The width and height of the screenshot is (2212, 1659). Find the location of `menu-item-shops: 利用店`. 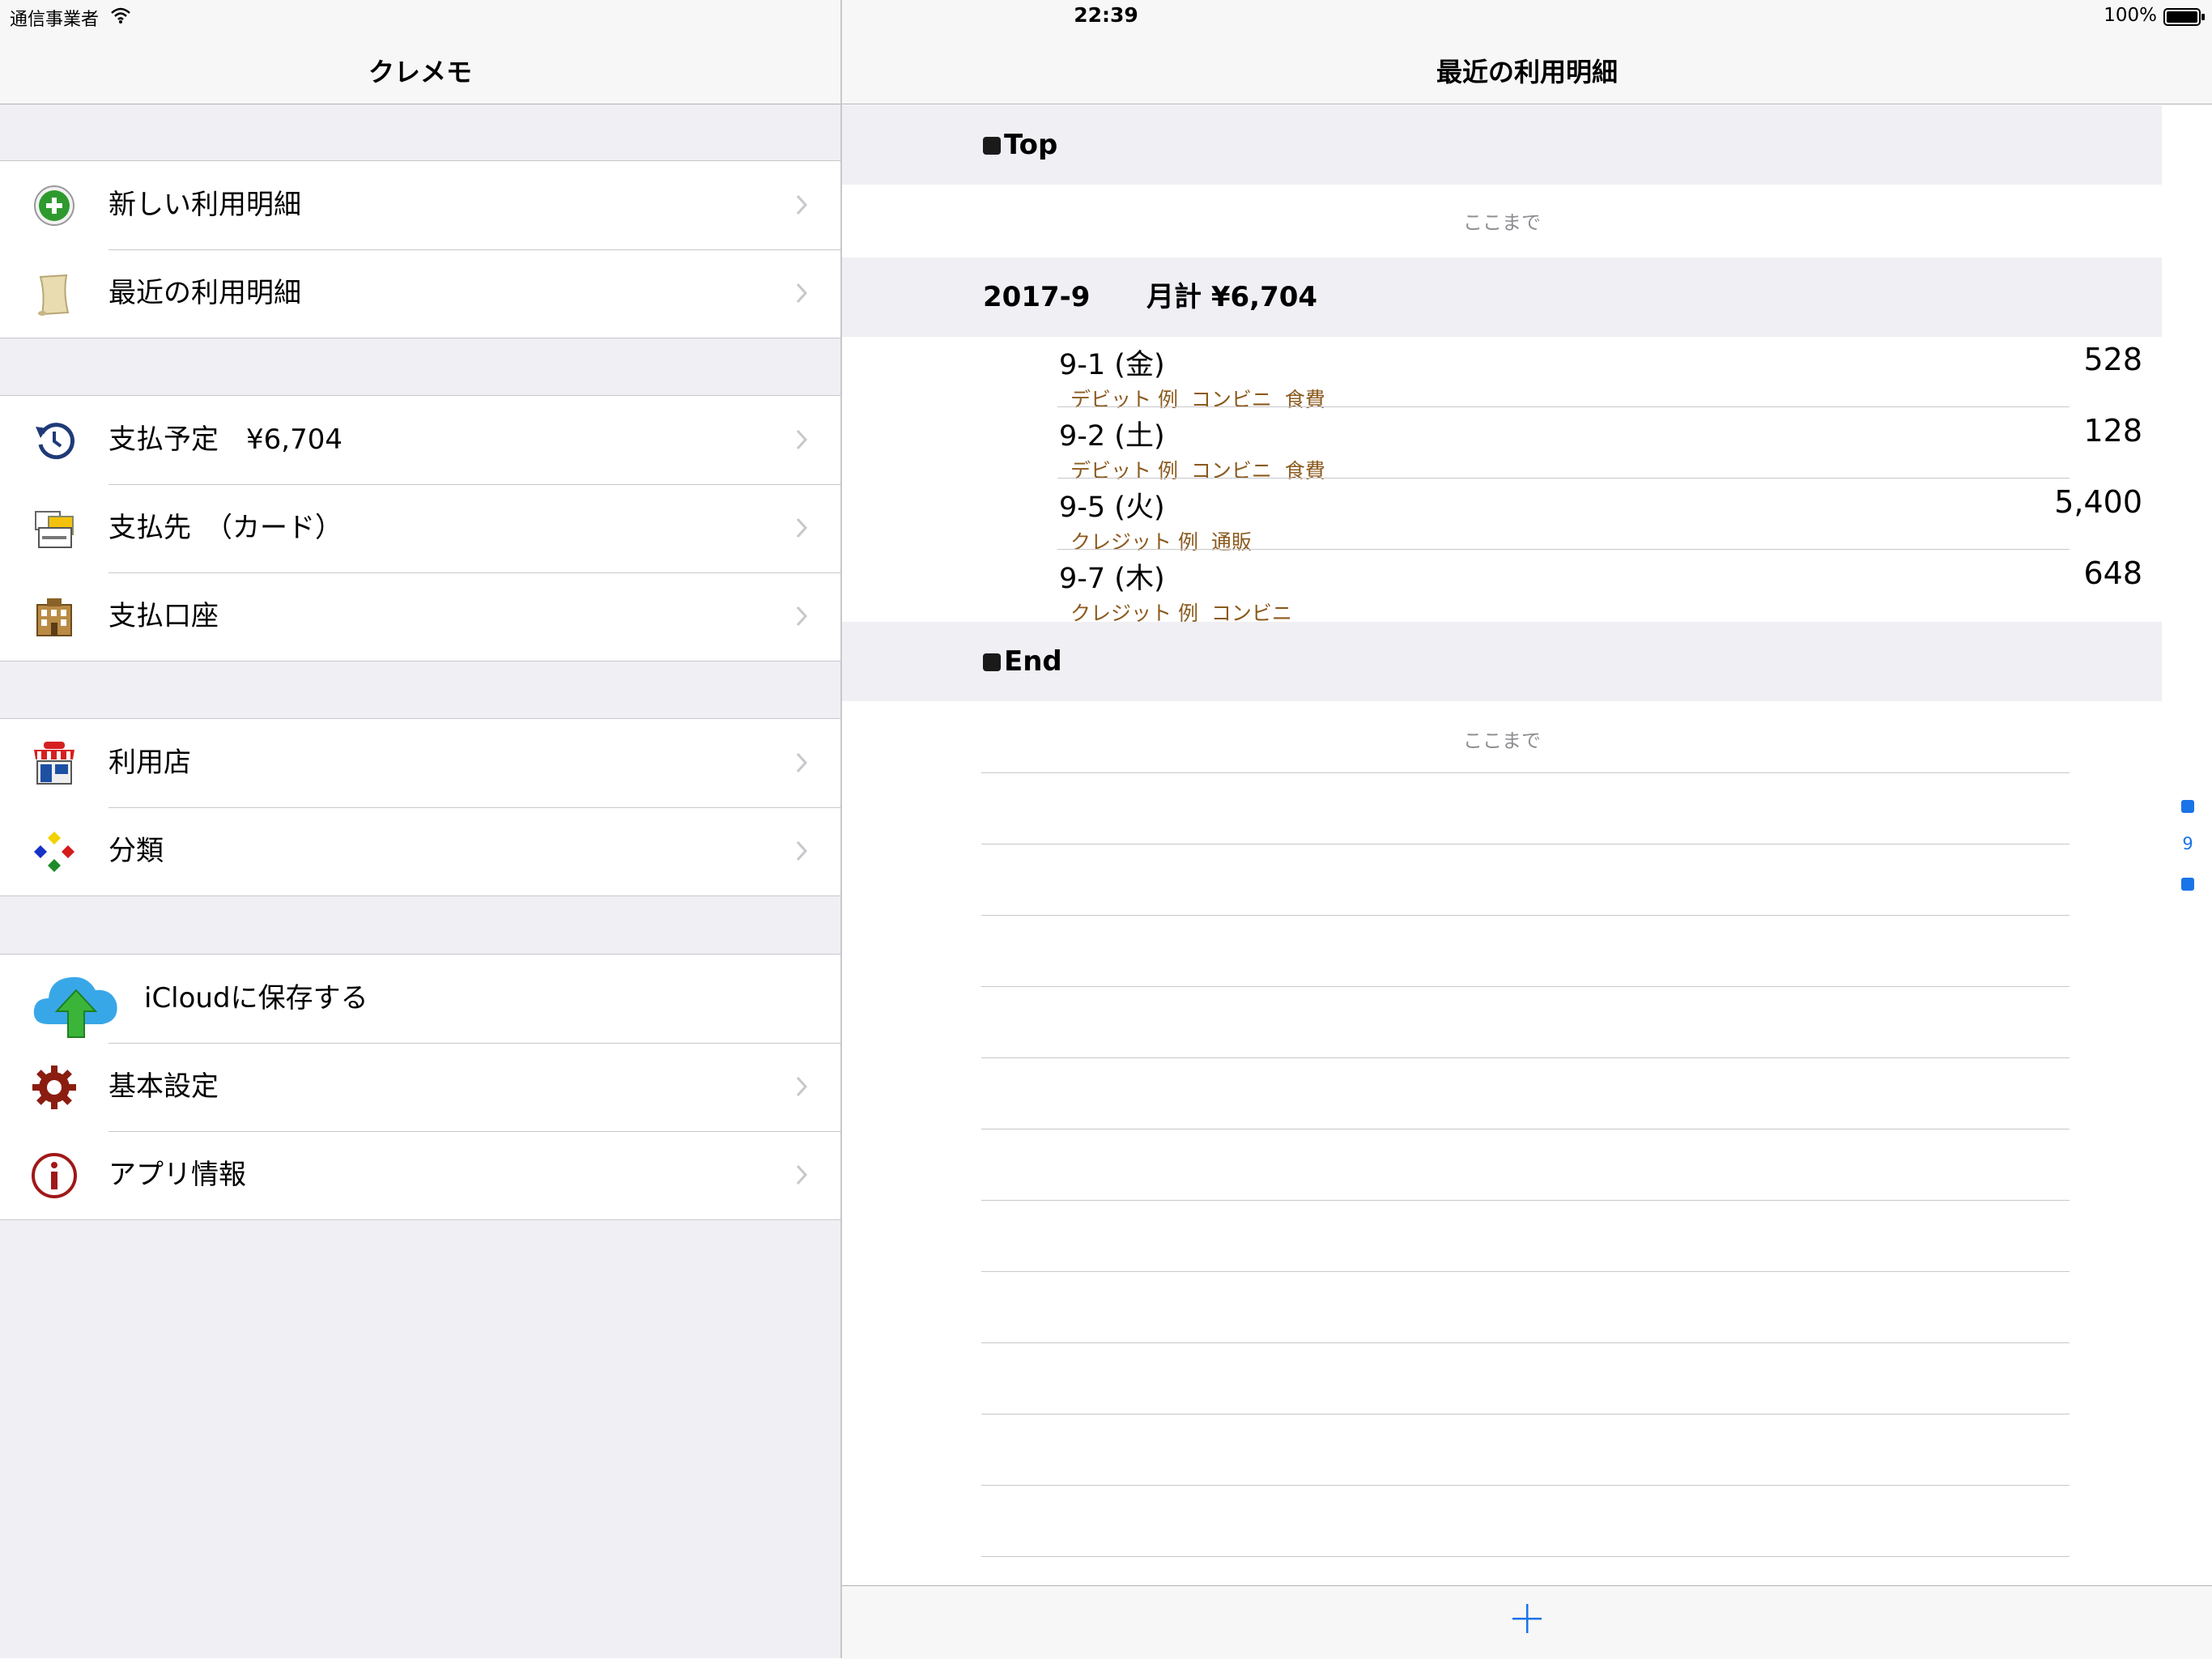

menu-item-shops: 利用店 is located at coordinates (420, 764).